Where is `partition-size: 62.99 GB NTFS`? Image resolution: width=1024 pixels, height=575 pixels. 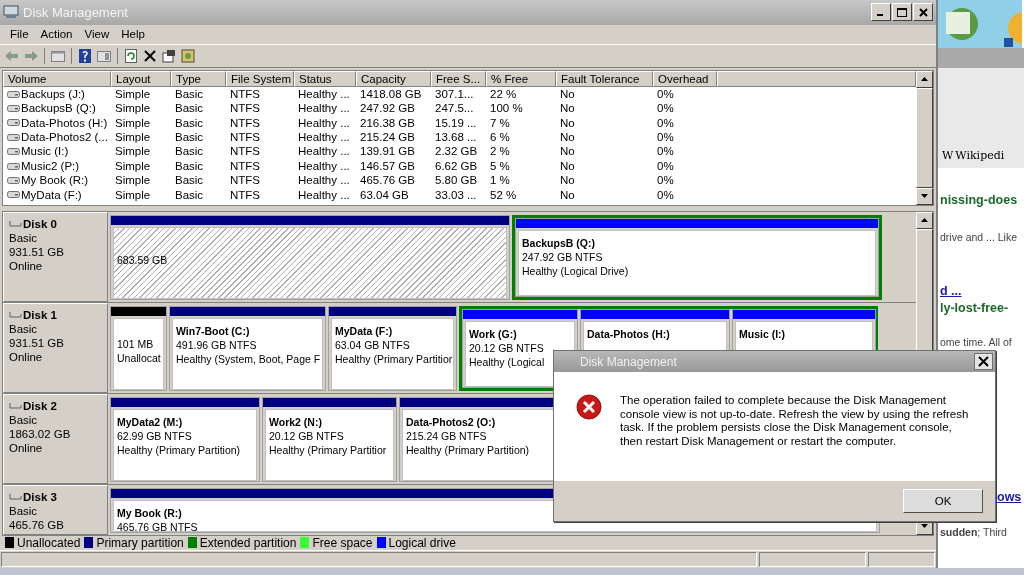 partition-size: 62.99 GB NTFS is located at coordinates (154, 435).